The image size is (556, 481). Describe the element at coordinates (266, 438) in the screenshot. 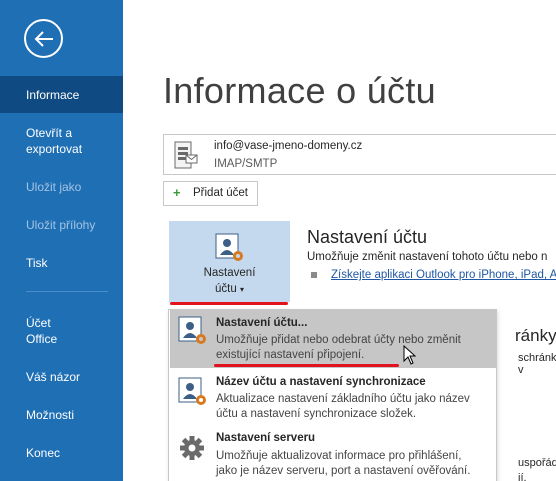

I see `menu-item-title: Nastavení serveru` at that location.